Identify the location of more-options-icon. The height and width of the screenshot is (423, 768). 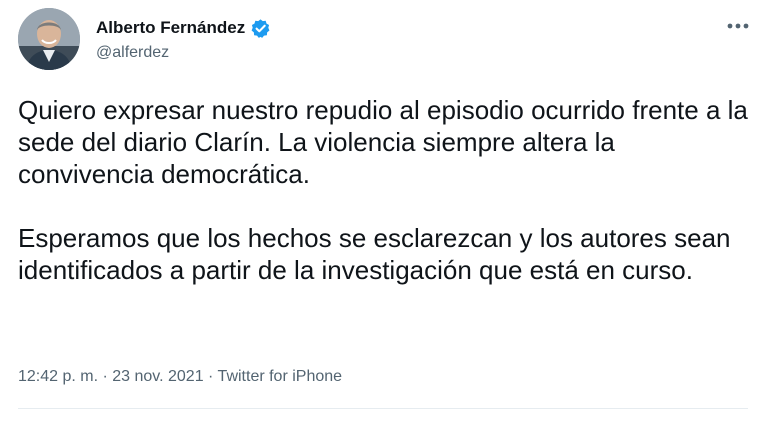
(738, 26).